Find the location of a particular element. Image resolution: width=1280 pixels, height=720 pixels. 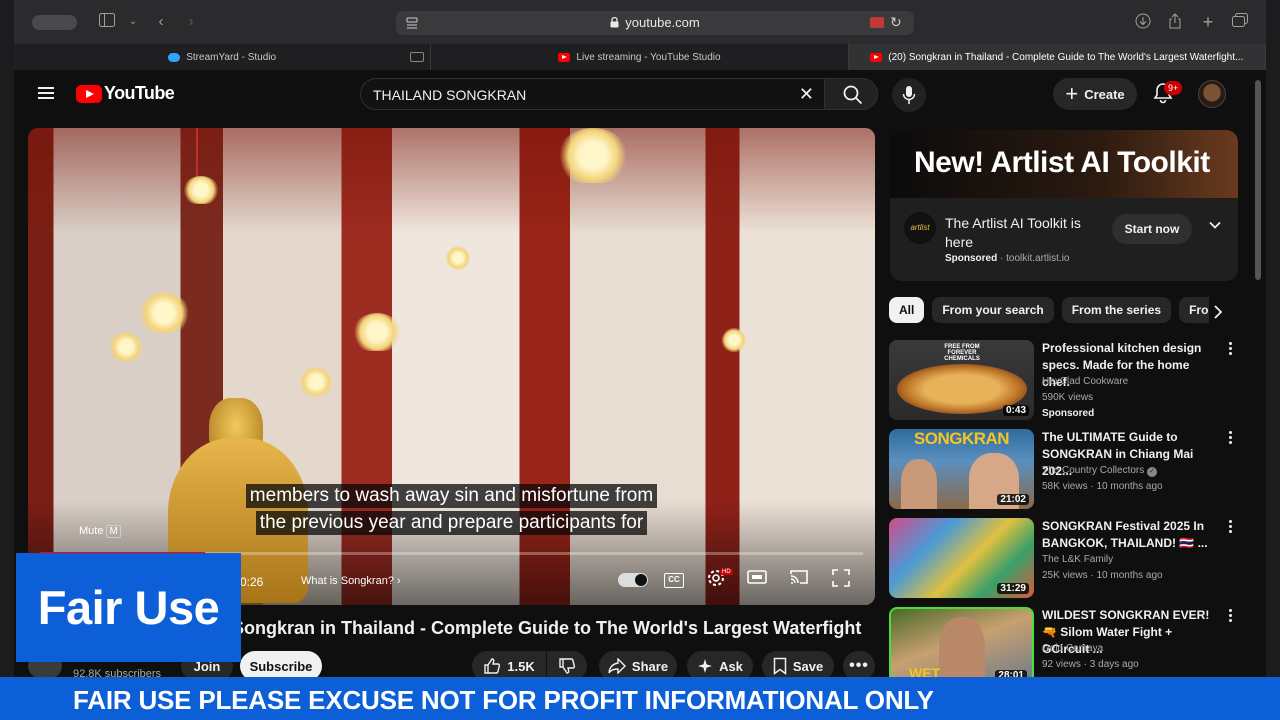

logo-text: YouTube is located at coordinates (139, 93).